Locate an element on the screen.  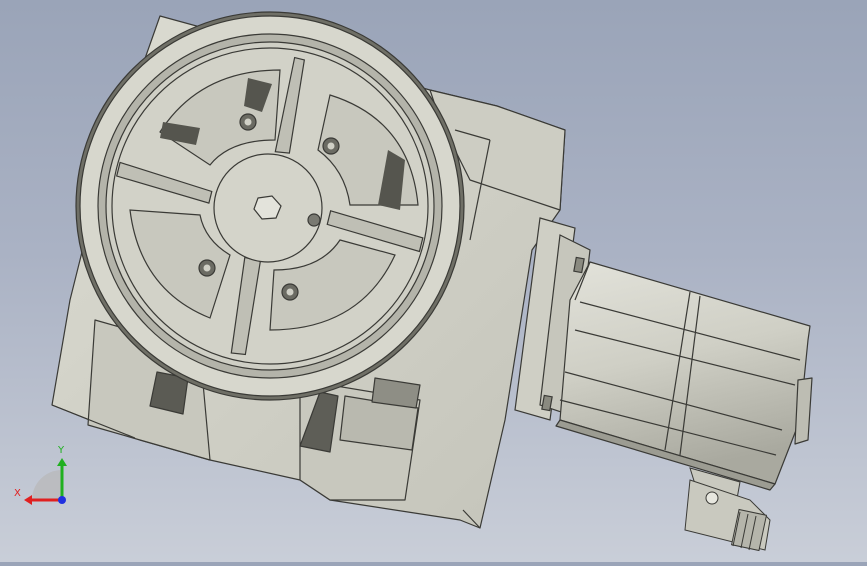
coordinate-triad: Y X is located at coordinates (40, 475).